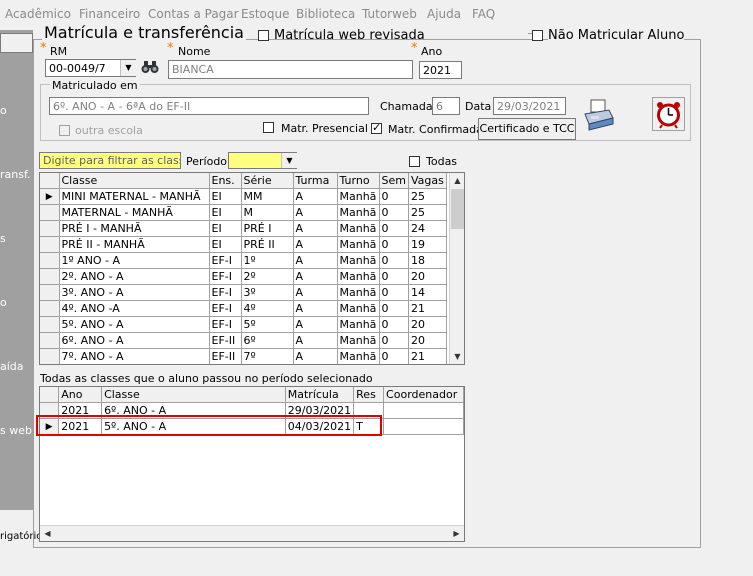  I want to click on class-filter-input: Digite para filtrar as classes, so click(110, 160).